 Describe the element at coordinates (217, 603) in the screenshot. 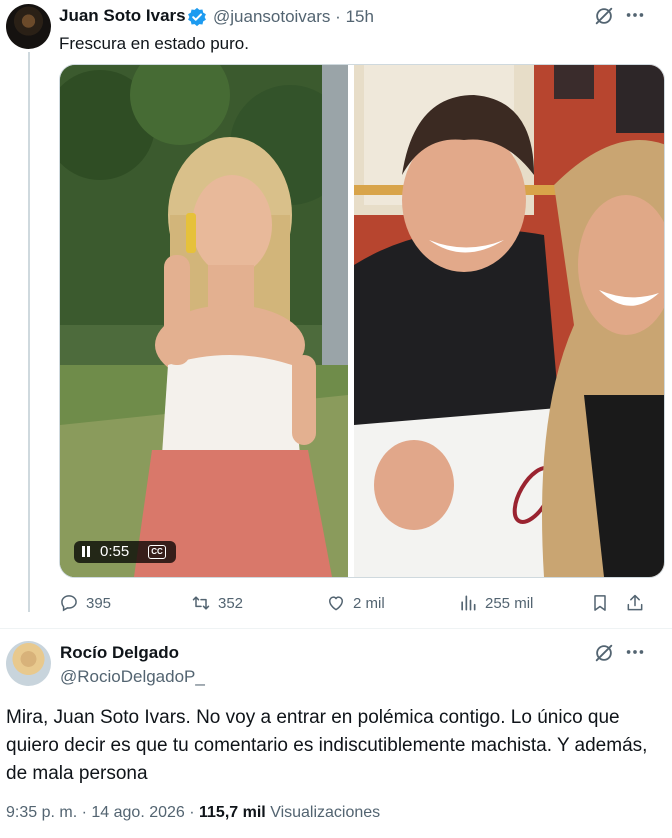

I see `repost-button: 352` at that location.